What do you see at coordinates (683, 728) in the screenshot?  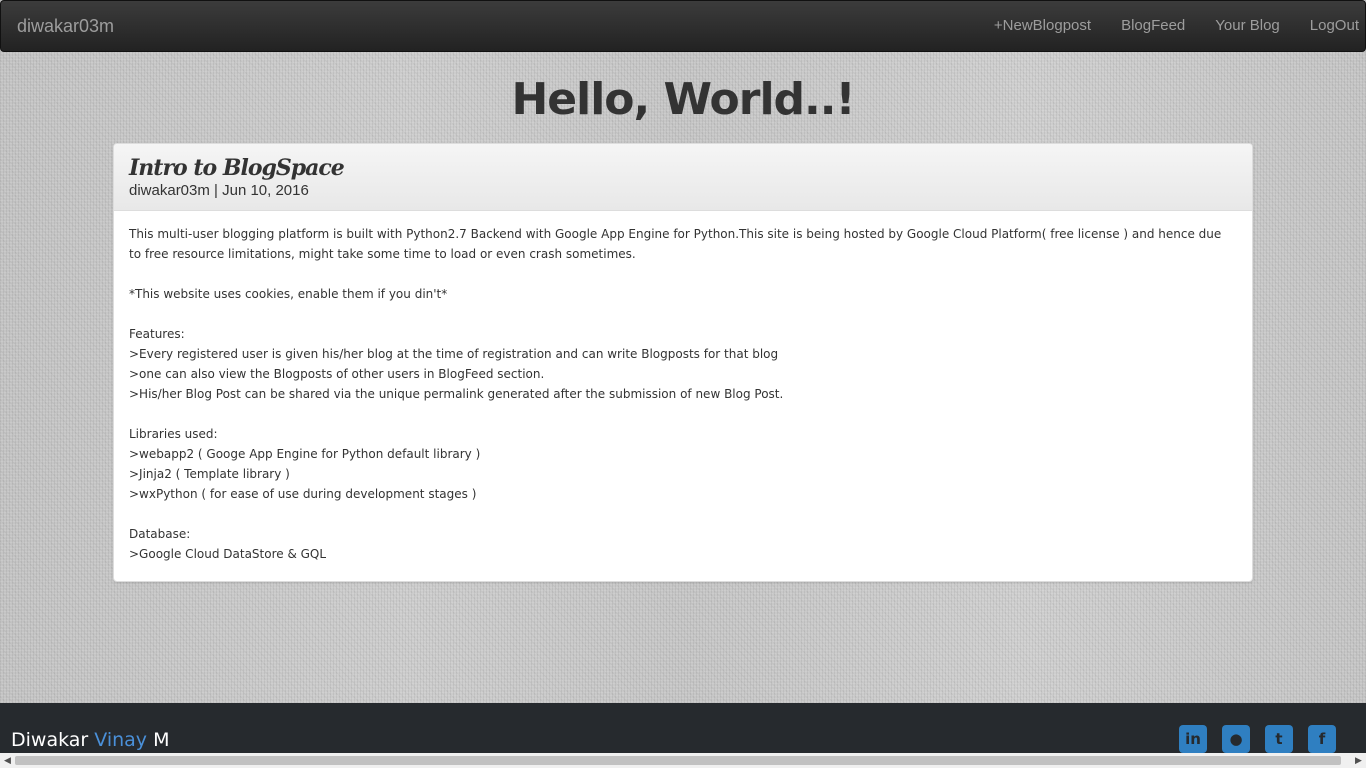 I see `footer: Diwakar Vinay M in ● t f` at bounding box center [683, 728].